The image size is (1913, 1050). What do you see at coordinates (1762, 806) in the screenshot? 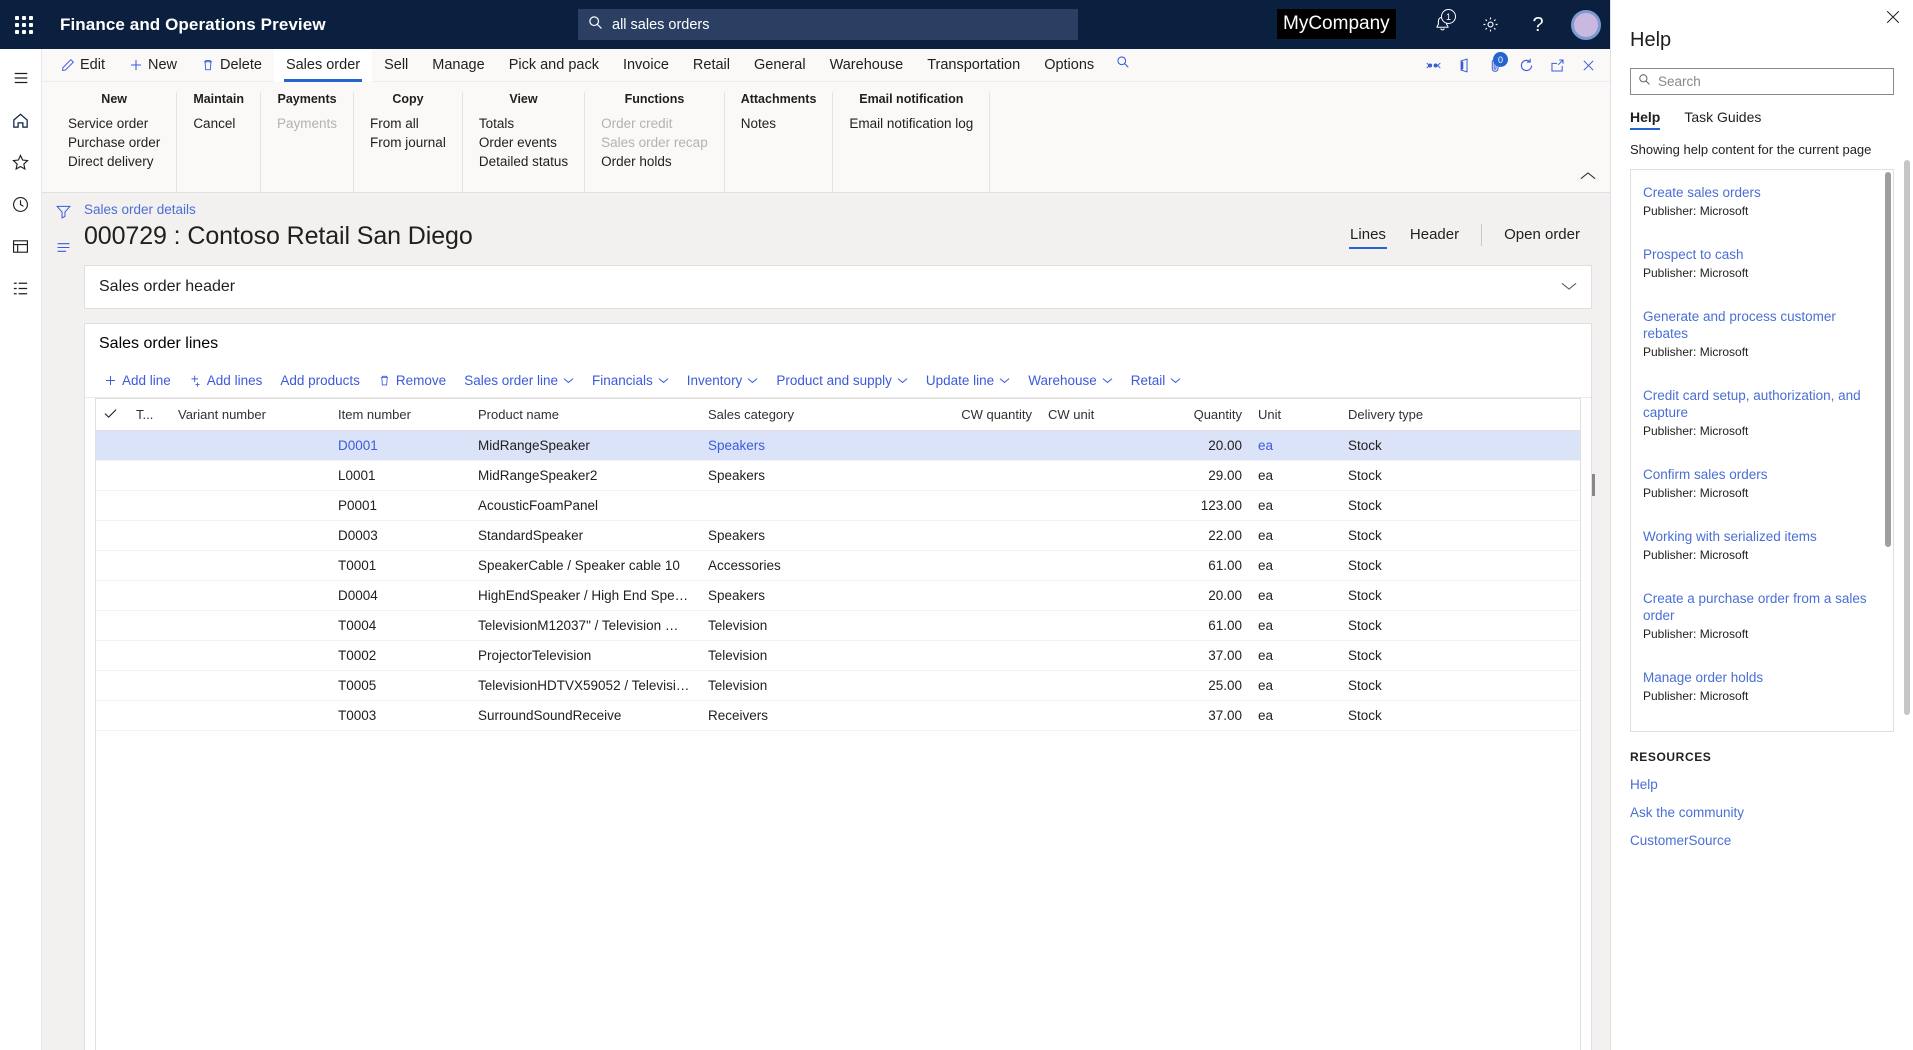
I see `resource-link-ask-the-community: Ask the community` at bounding box center [1762, 806].